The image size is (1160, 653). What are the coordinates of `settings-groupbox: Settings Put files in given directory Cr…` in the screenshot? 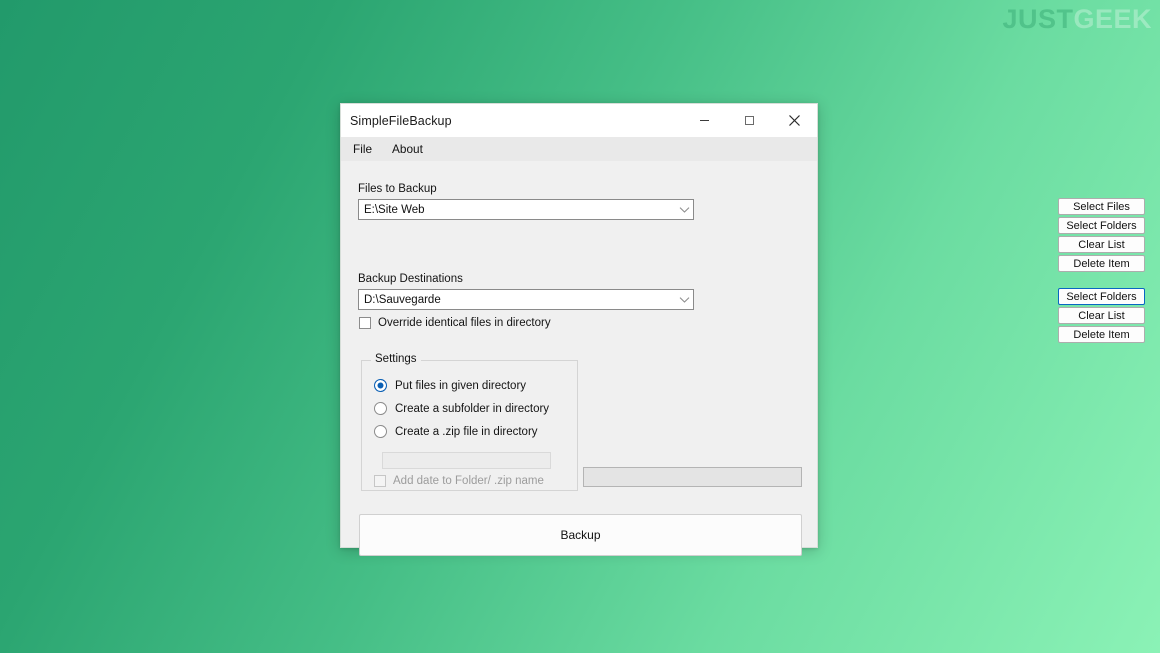 It's located at (469, 422).